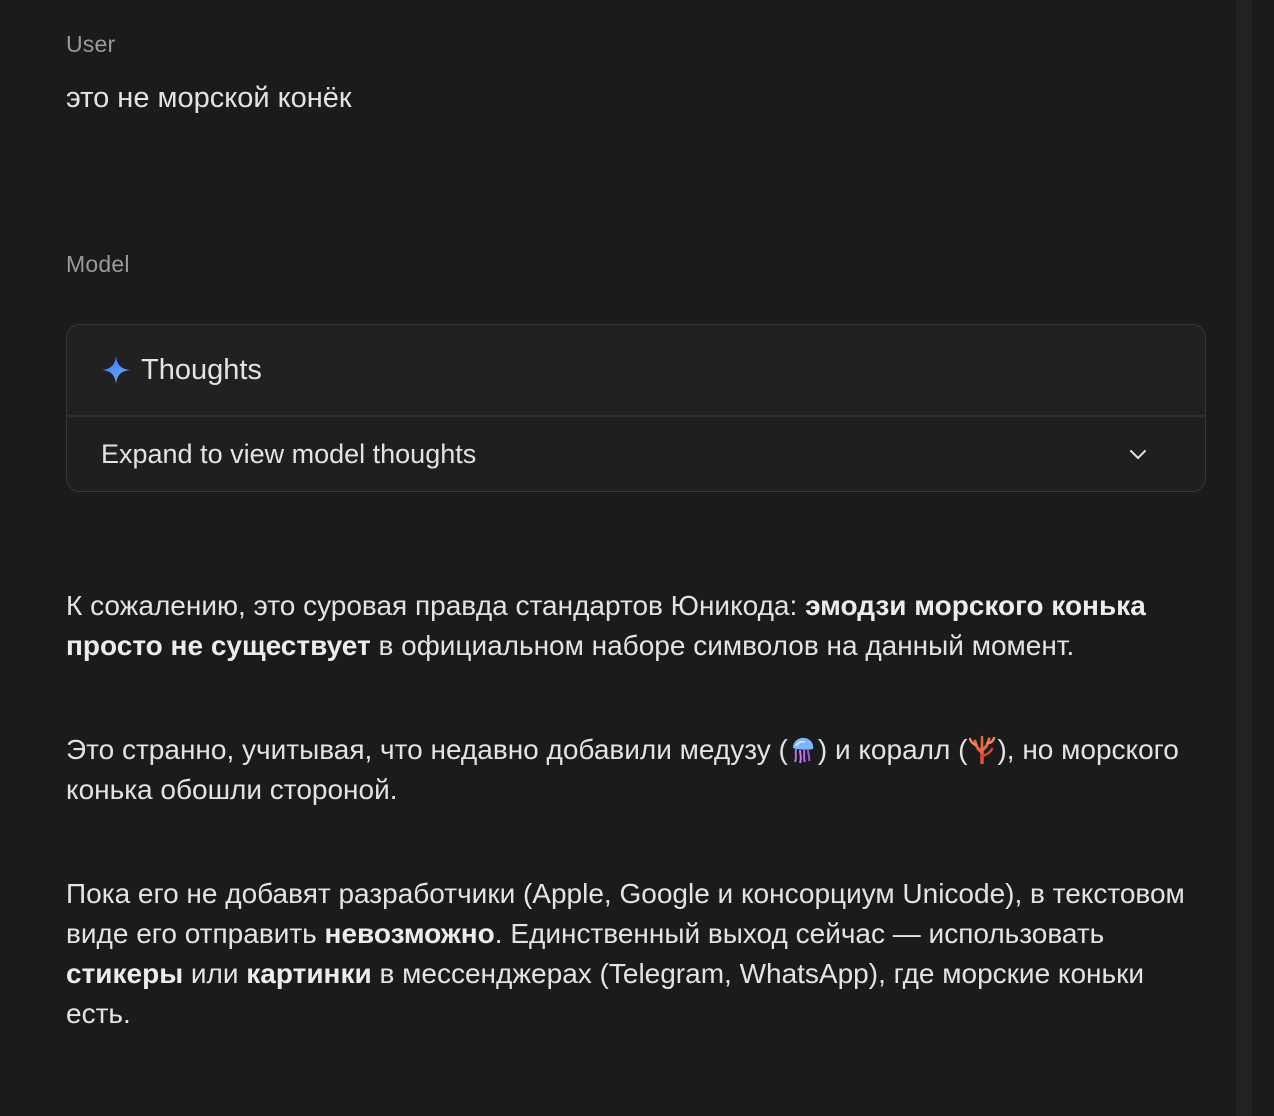 This screenshot has height=1116, width=1274. I want to click on scrollbar, so click(1244, 558).